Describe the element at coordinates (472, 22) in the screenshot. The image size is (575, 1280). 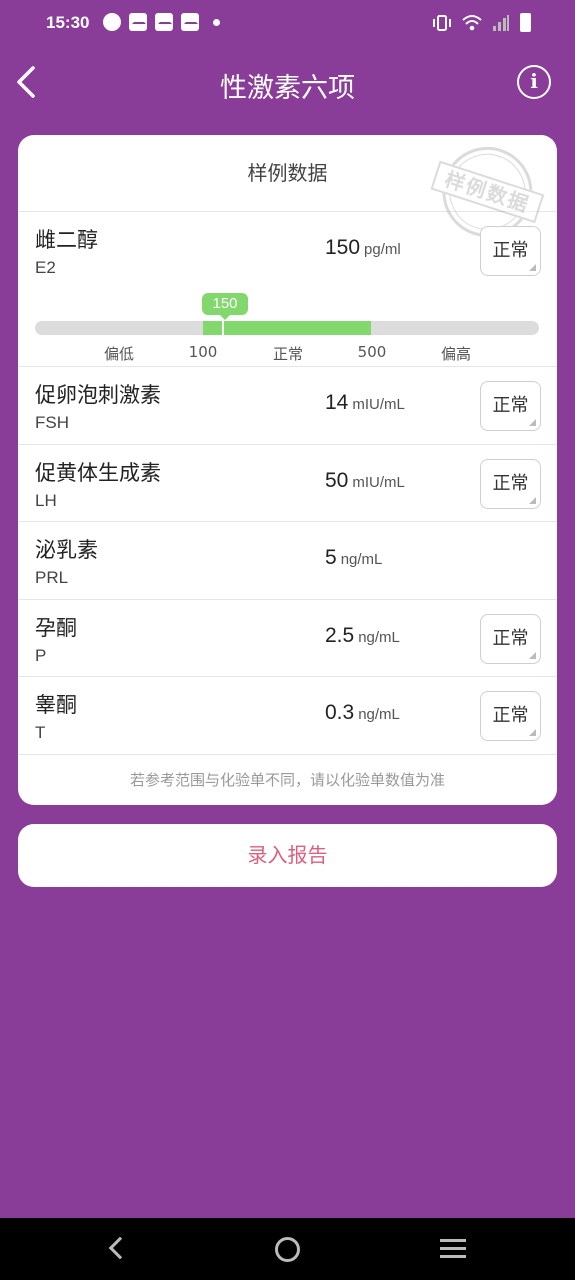
I see `wifi-icon` at that location.